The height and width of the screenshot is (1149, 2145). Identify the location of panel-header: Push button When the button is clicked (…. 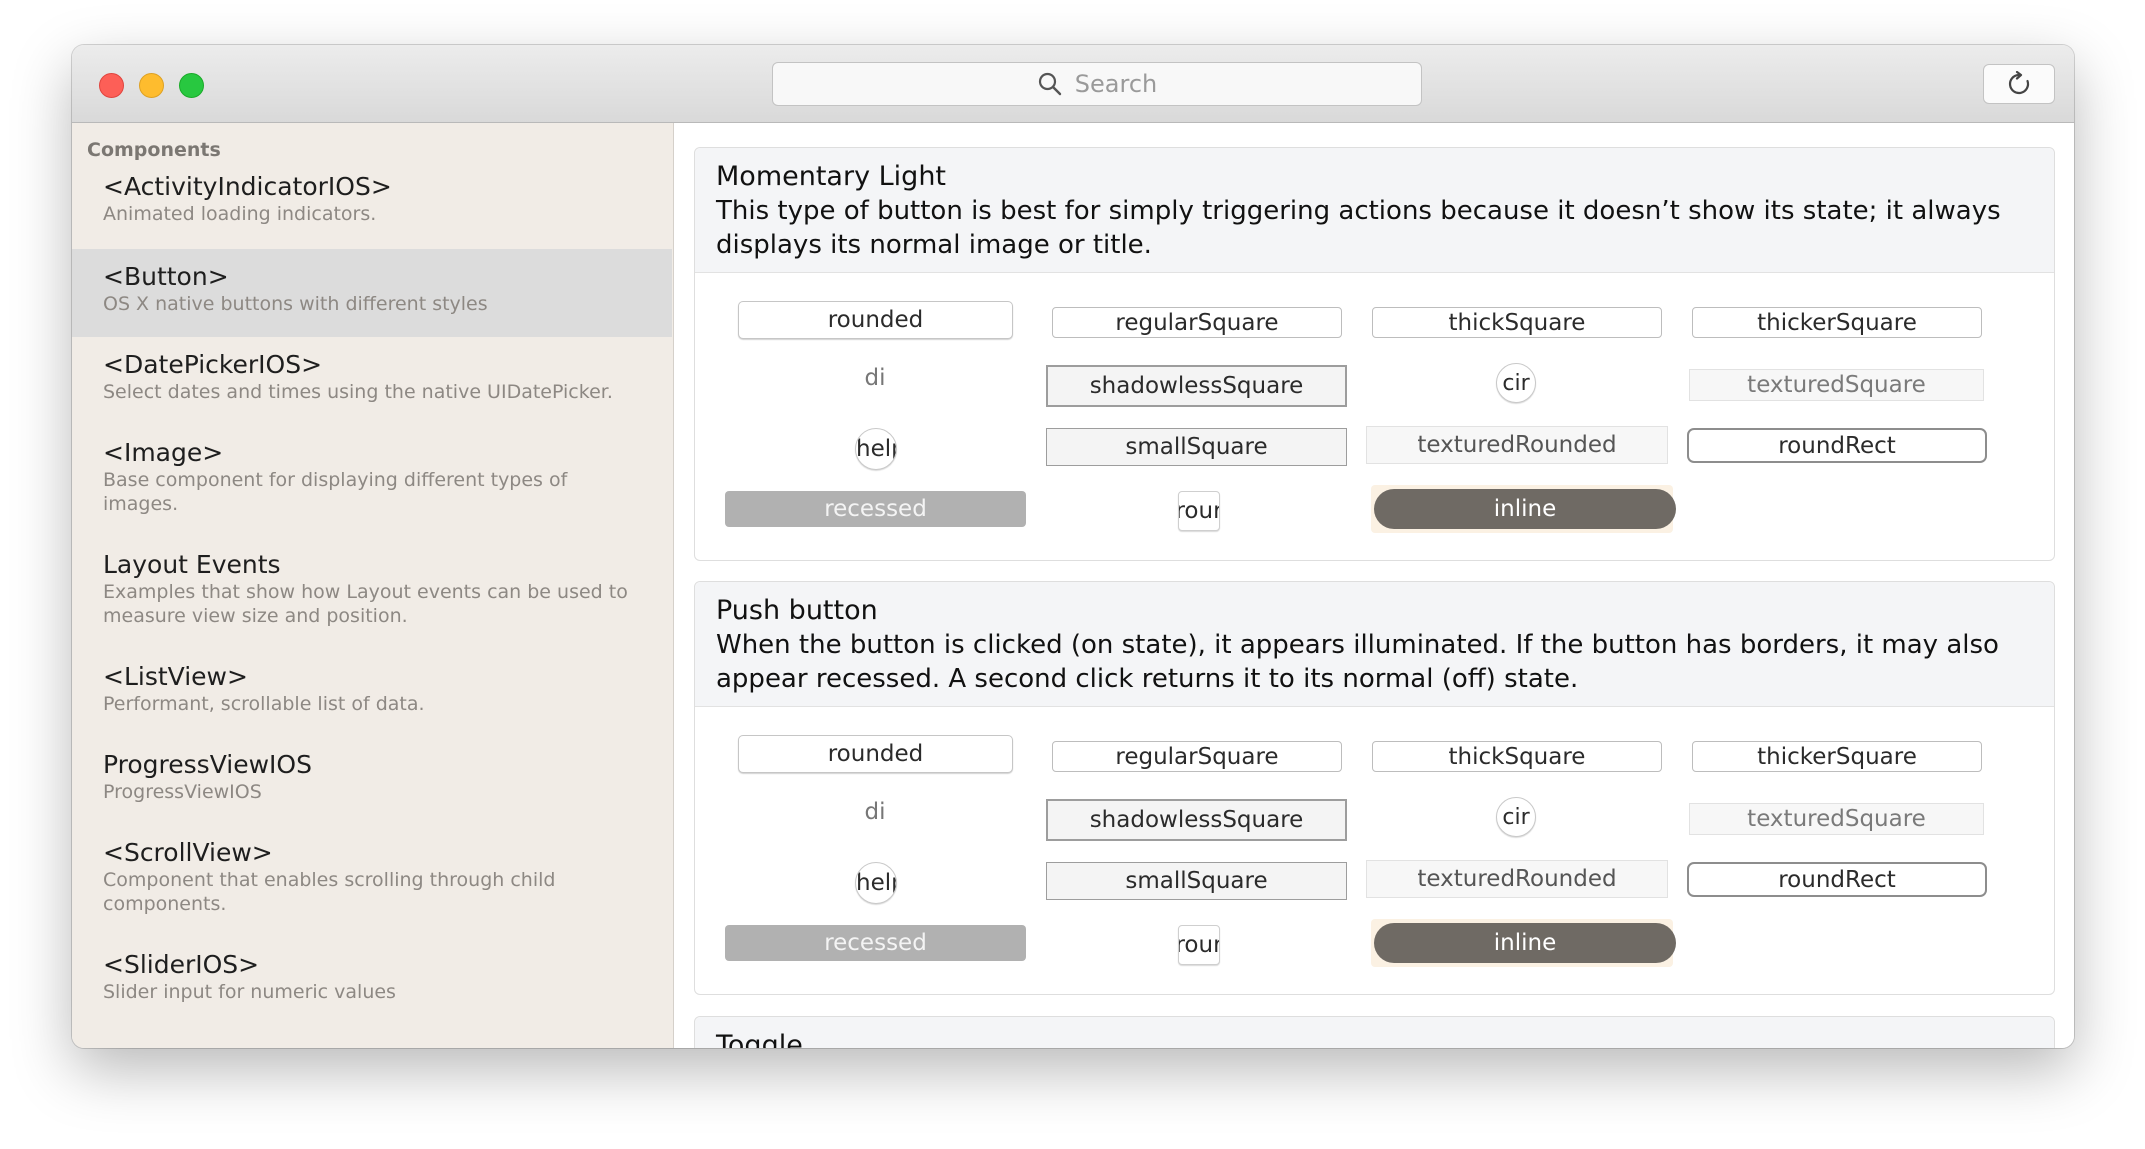
(1374, 644).